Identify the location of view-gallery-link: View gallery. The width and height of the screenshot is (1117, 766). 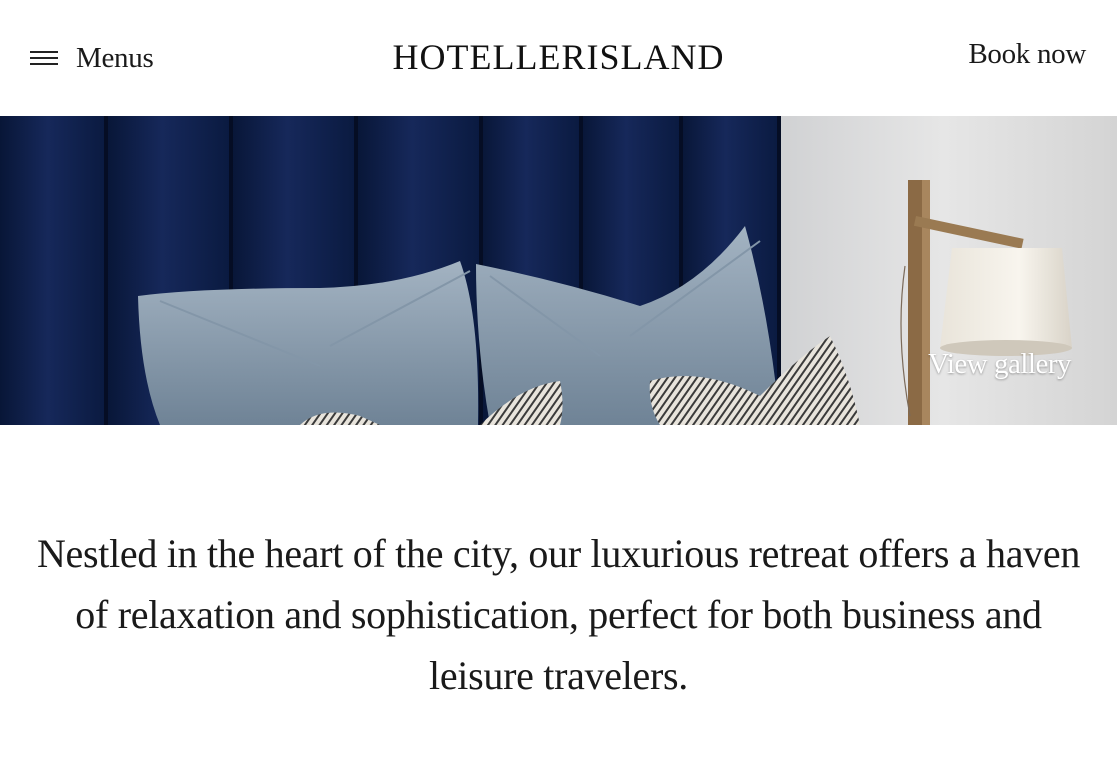
(999, 364).